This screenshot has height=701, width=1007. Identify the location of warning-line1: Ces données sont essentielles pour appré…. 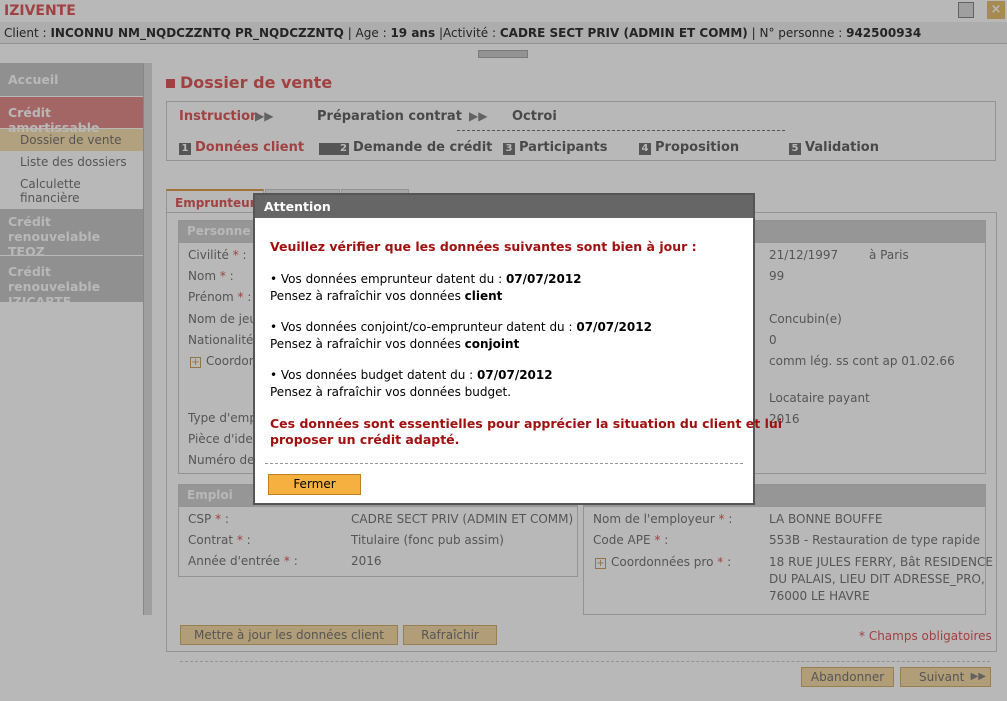
(526, 423).